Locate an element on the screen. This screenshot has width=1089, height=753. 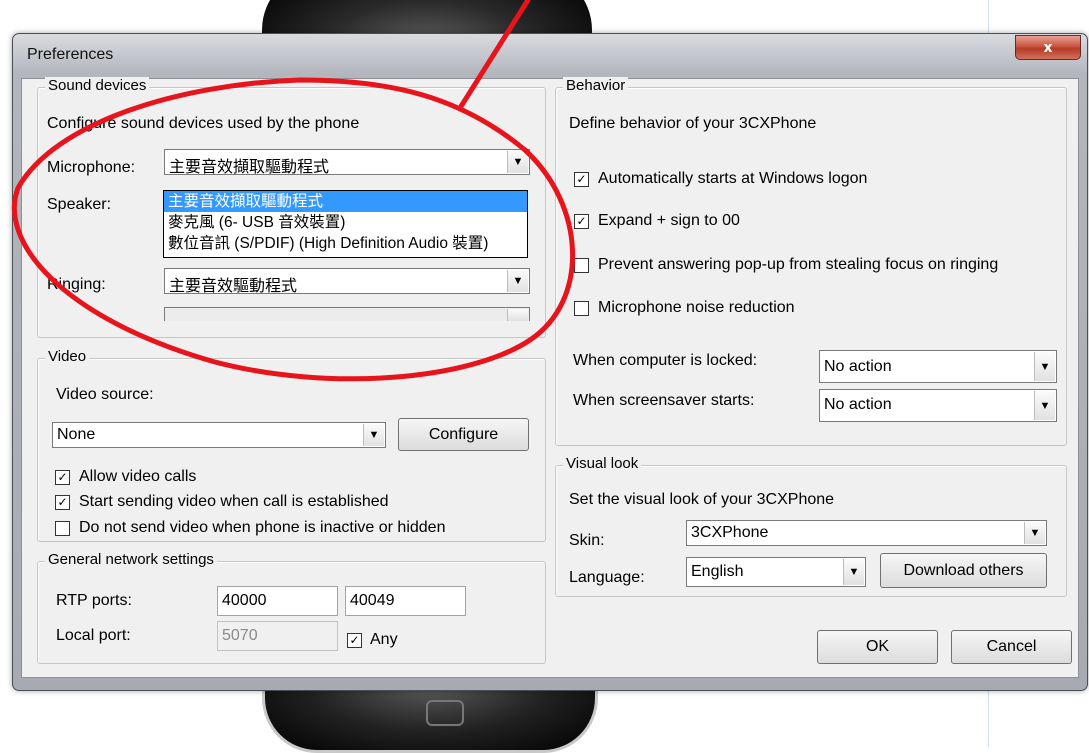
video-source-value: None is located at coordinates (76, 434).